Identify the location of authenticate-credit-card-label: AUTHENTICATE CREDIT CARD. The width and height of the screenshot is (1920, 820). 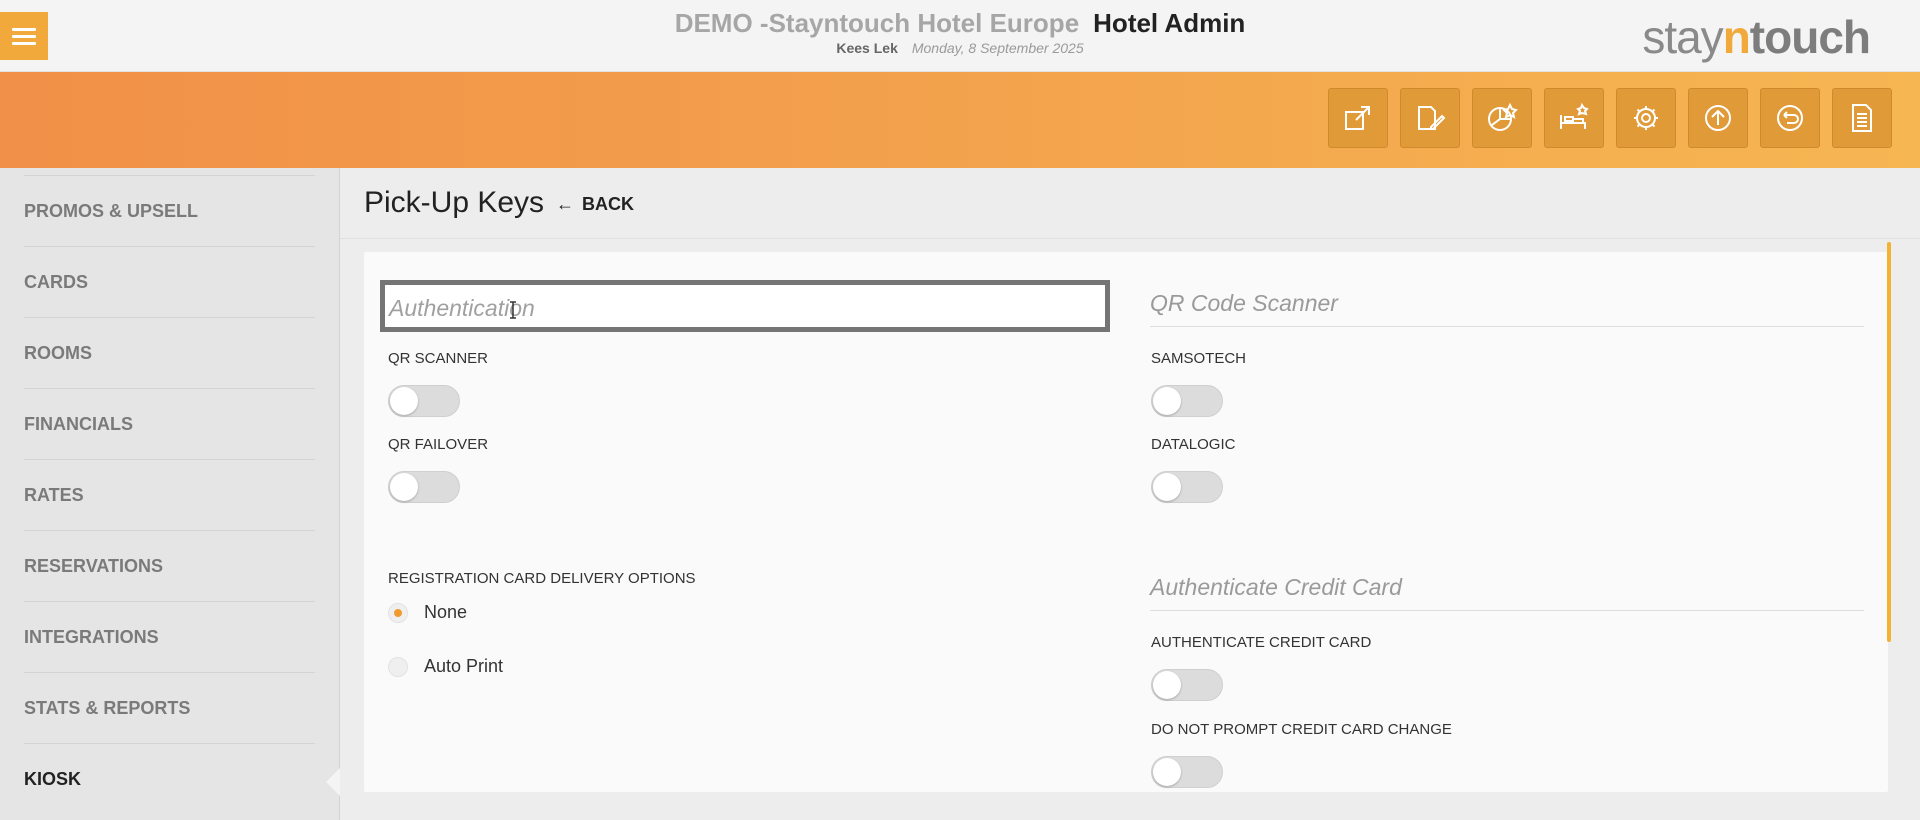
(1261, 642).